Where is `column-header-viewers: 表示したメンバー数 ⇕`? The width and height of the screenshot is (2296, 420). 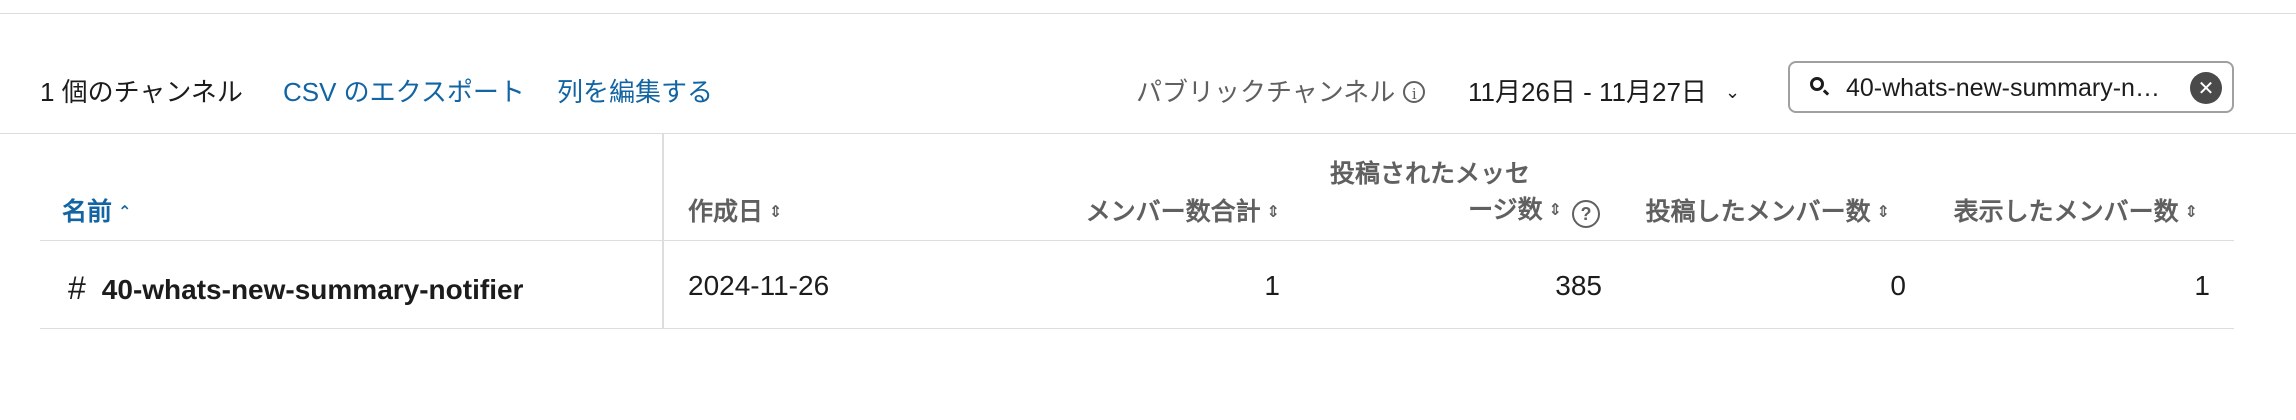
column-header-viewers: 表示したメンバー数 ⇕ is located at coordinates (2076, 210).